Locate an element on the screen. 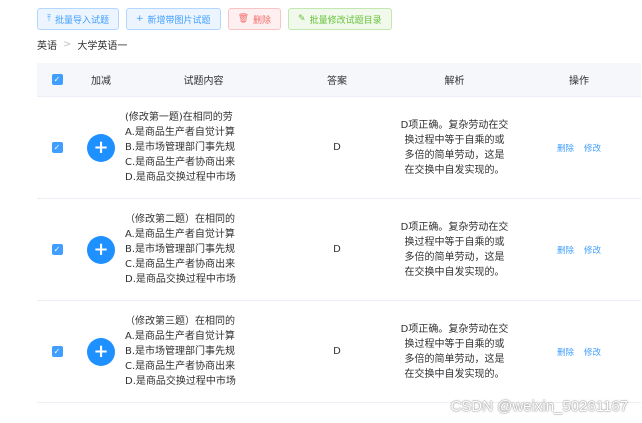  header-analysis: 解析 is located at coordinates (454, 81).